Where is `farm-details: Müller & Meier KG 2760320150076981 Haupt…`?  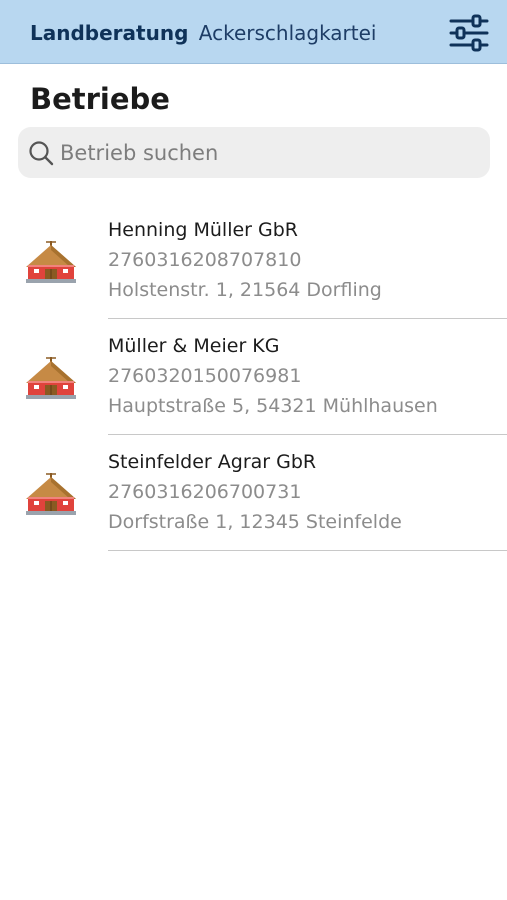
farm-details: Müller & Meier KG 2760320150076981 Haupt… is located at coordinates (273, 378).